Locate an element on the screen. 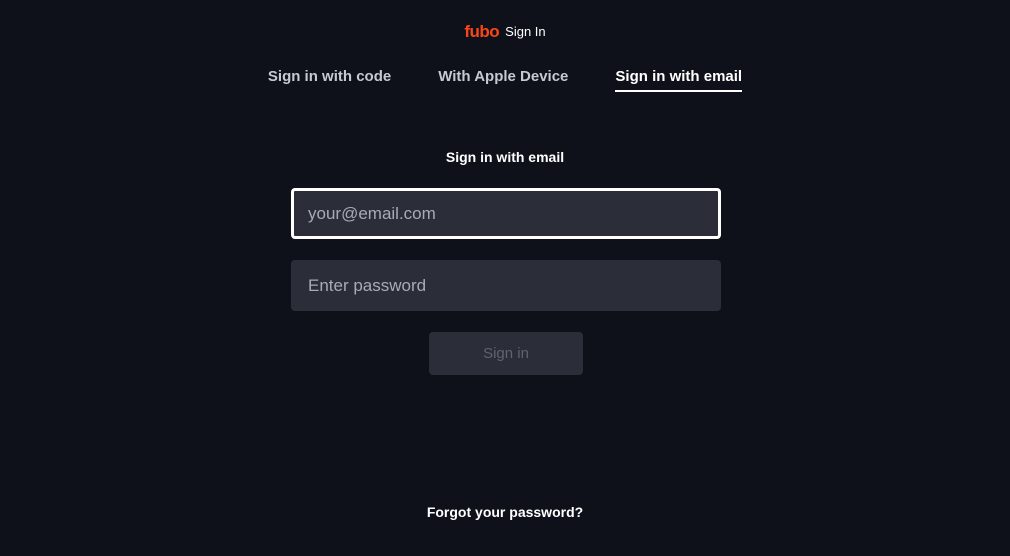 Image resolution: width=1010 pixels, height=556 pixels. tab-sign-in-with-email: Sign in with email is located at coordinates (679, 80).